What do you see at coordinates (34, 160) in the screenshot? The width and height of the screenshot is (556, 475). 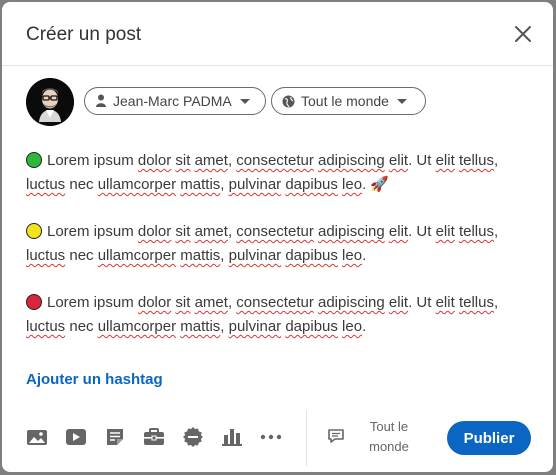 I see `green-circle-emoji` at bounding box center [34, 160].